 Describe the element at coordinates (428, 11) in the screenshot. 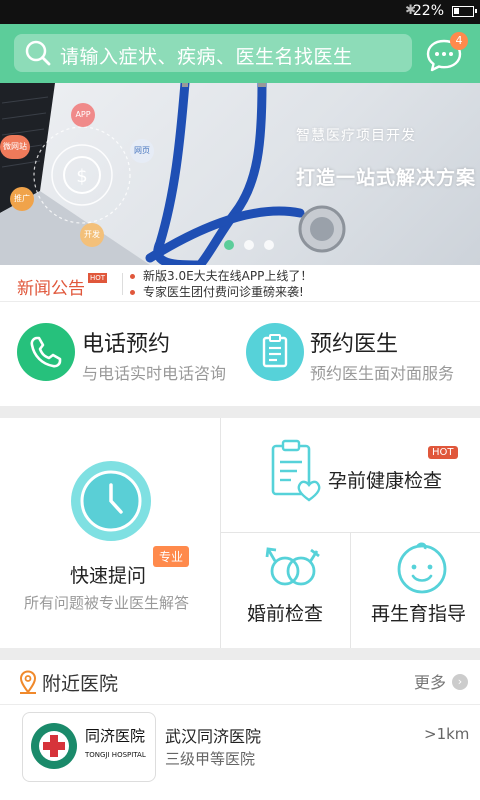

I see `battery-percent: 22%` at that location.